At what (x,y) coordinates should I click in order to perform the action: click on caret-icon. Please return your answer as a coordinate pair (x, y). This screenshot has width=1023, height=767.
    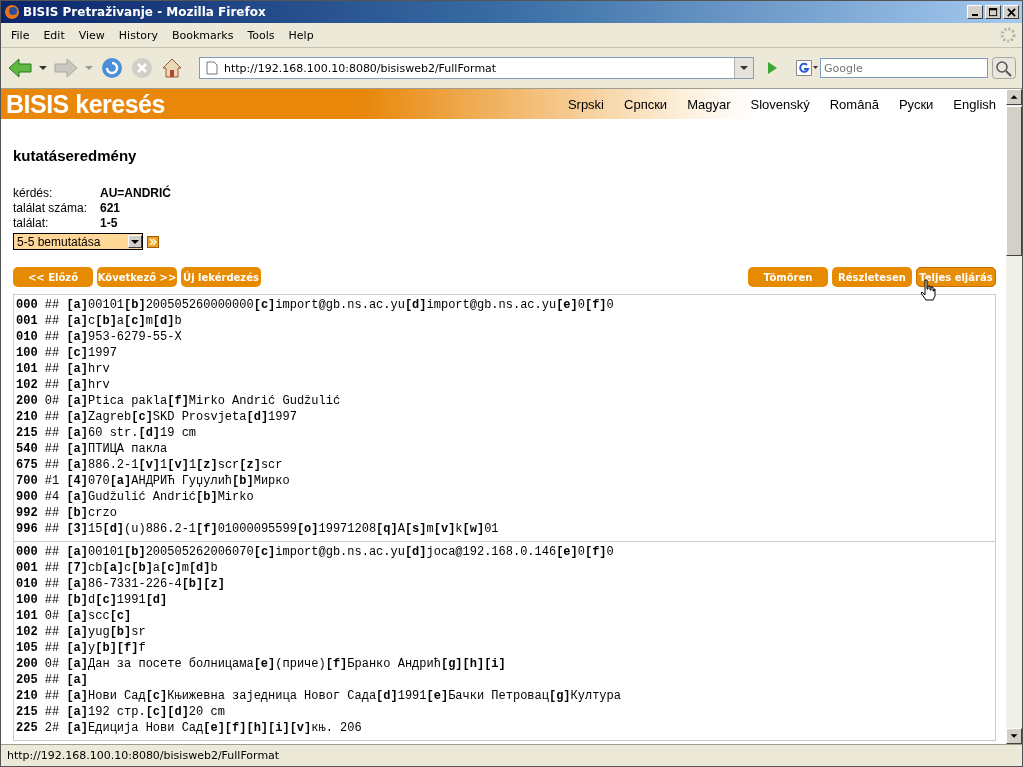
    Looking at the image, I should click on (135, 241).